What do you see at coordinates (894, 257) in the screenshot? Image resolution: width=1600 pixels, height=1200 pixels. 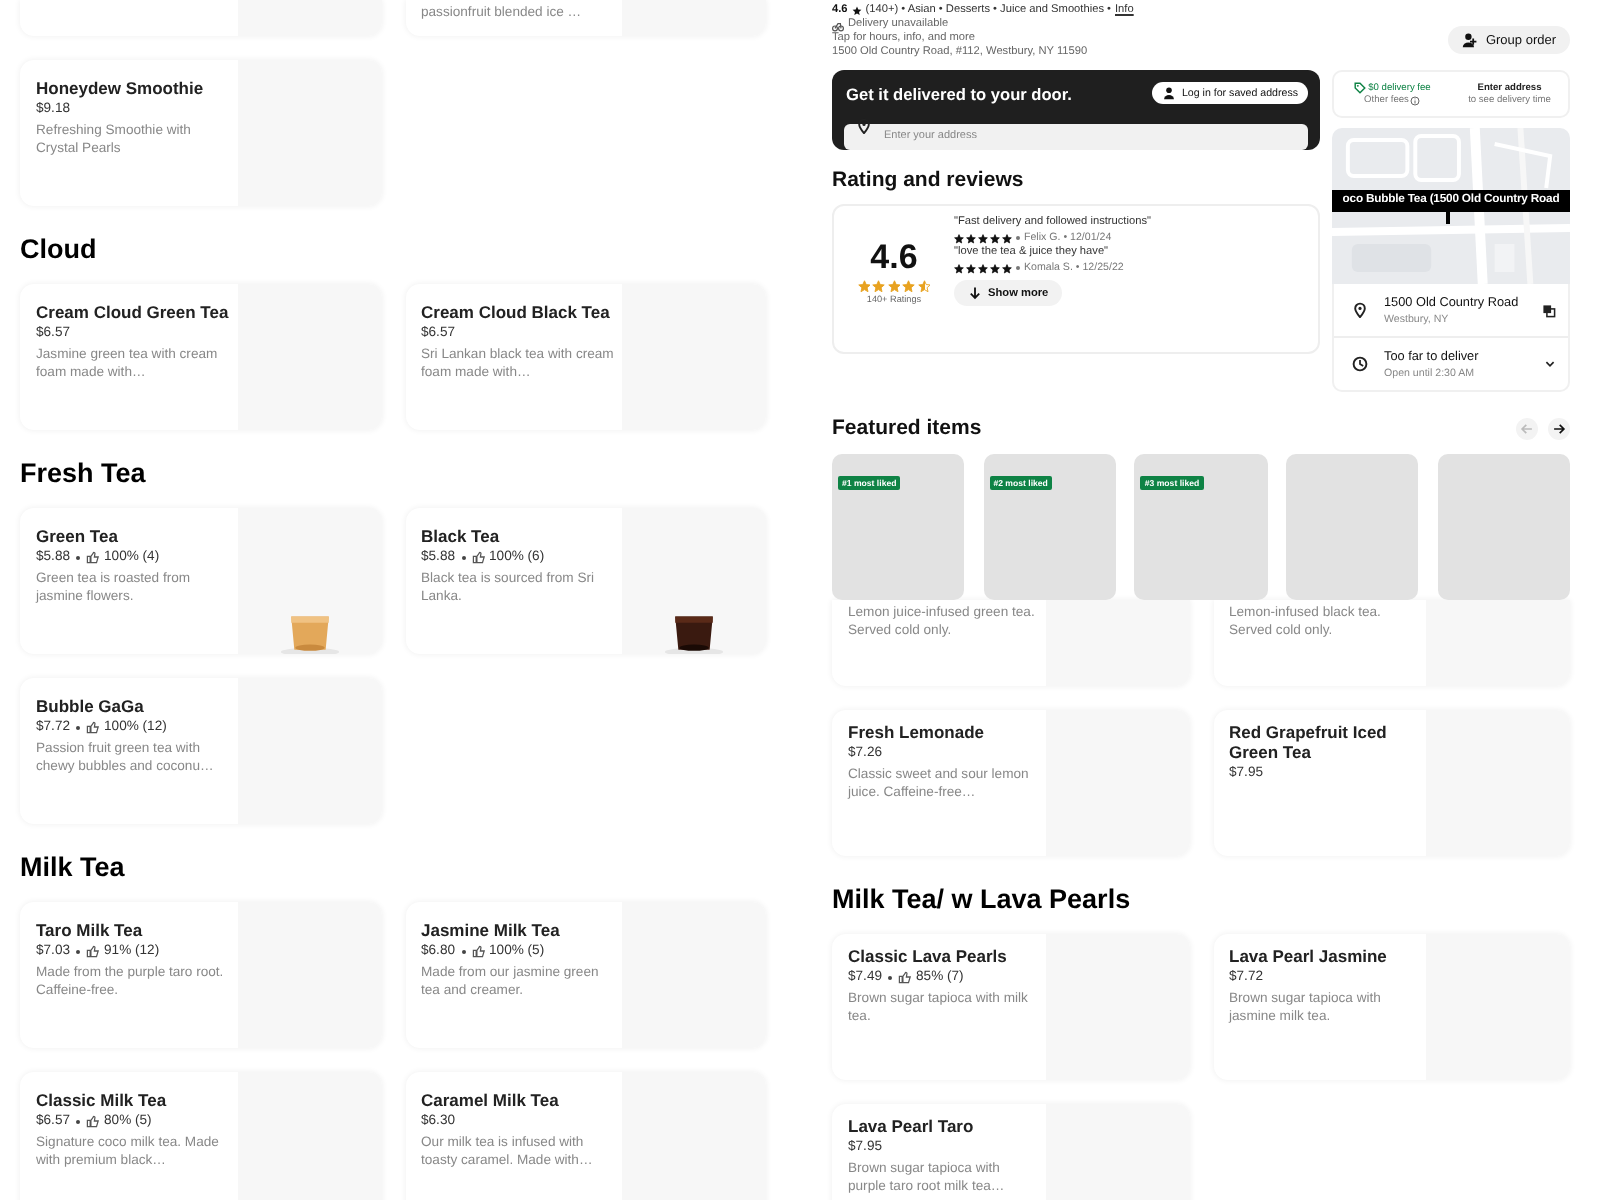 I see `rating-score: 4.6` at bounding box center [894, 257].